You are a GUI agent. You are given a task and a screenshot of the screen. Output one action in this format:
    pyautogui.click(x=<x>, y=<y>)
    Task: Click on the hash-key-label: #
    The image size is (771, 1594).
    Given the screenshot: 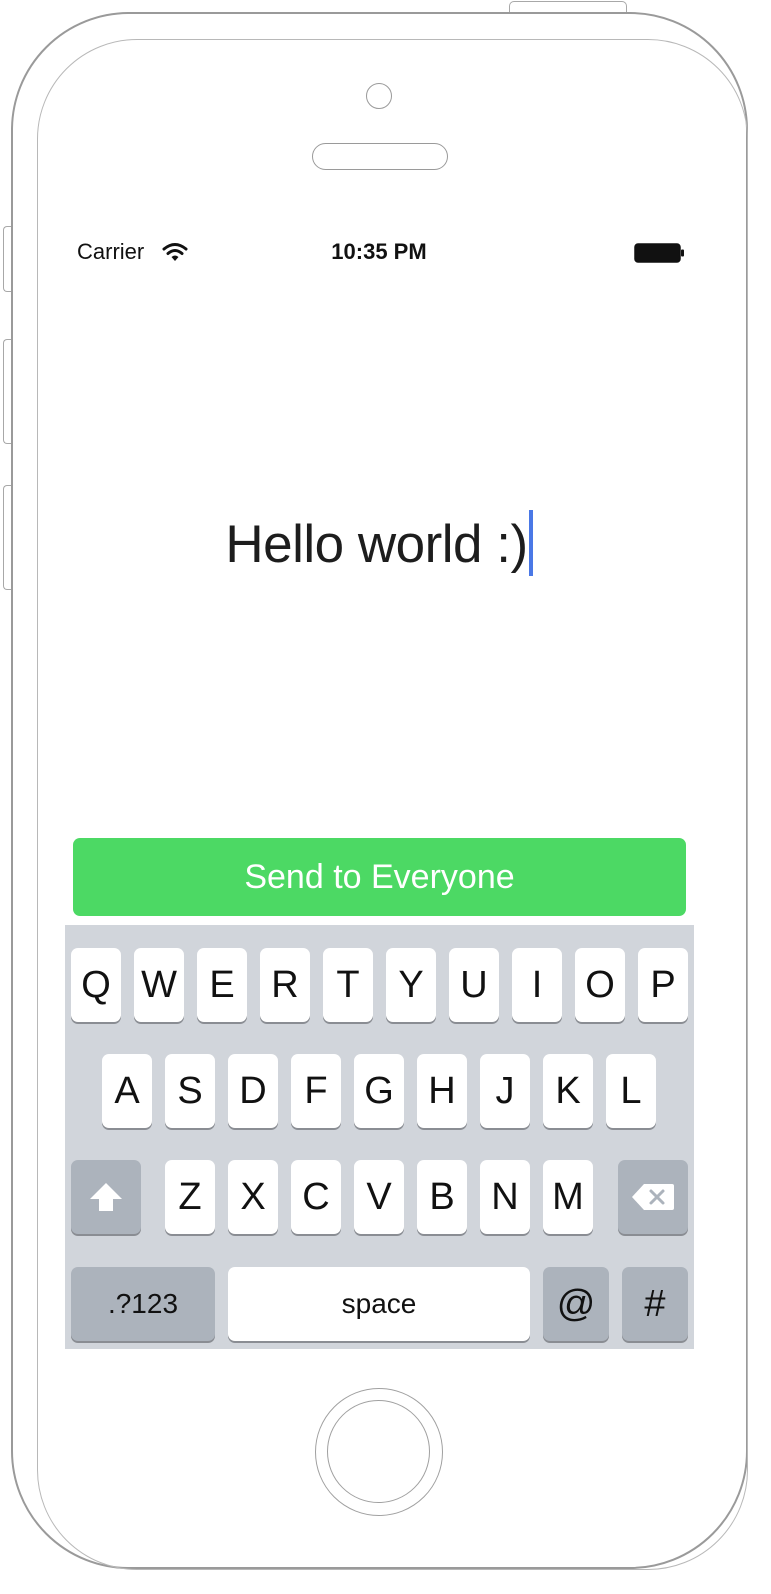 What is the action you would take?
    pyautogui.click(x=655, y=1303)
    